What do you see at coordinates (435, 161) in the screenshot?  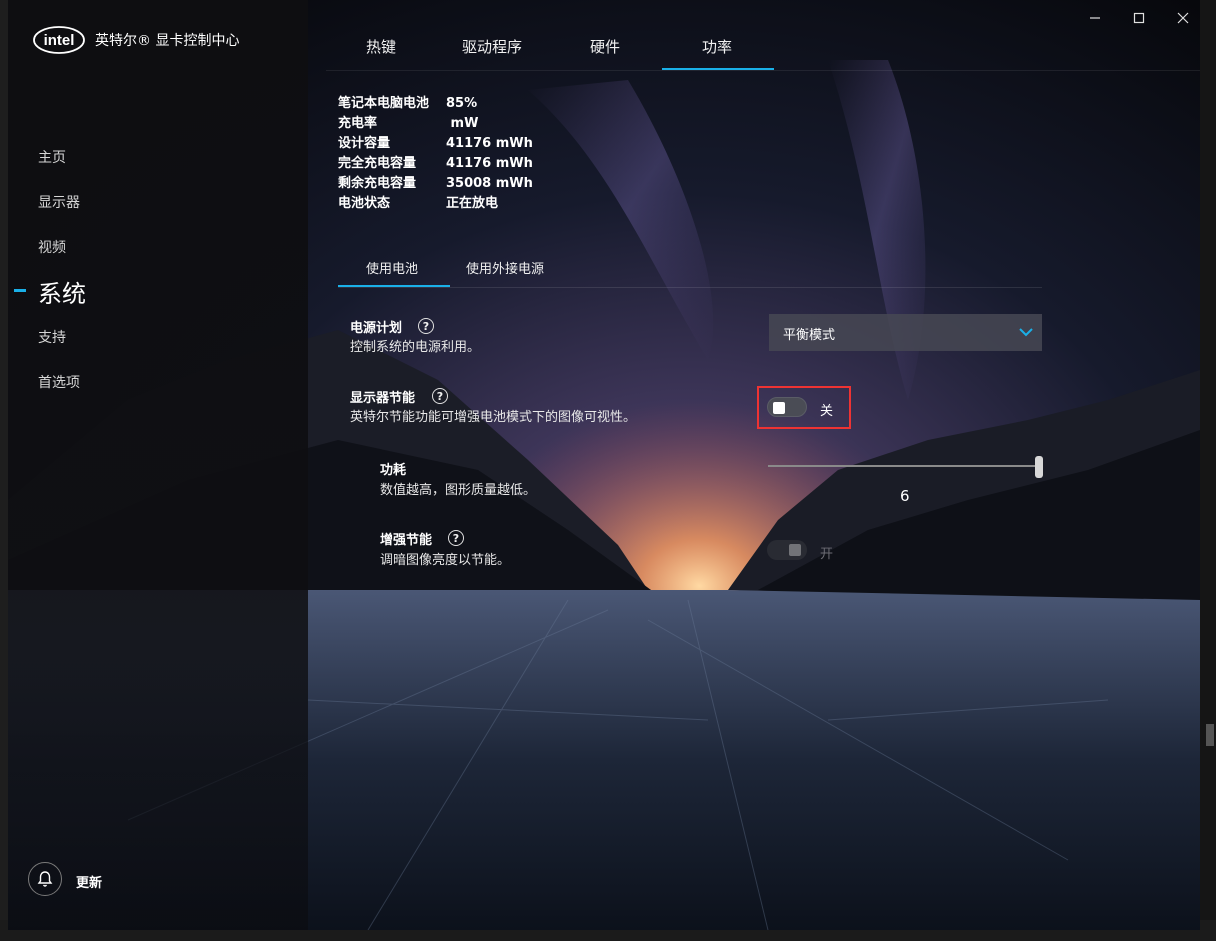 I see `full-charge-capacity-row: 完全充电容量 41176 mWh` at bounding box center [435, 161].